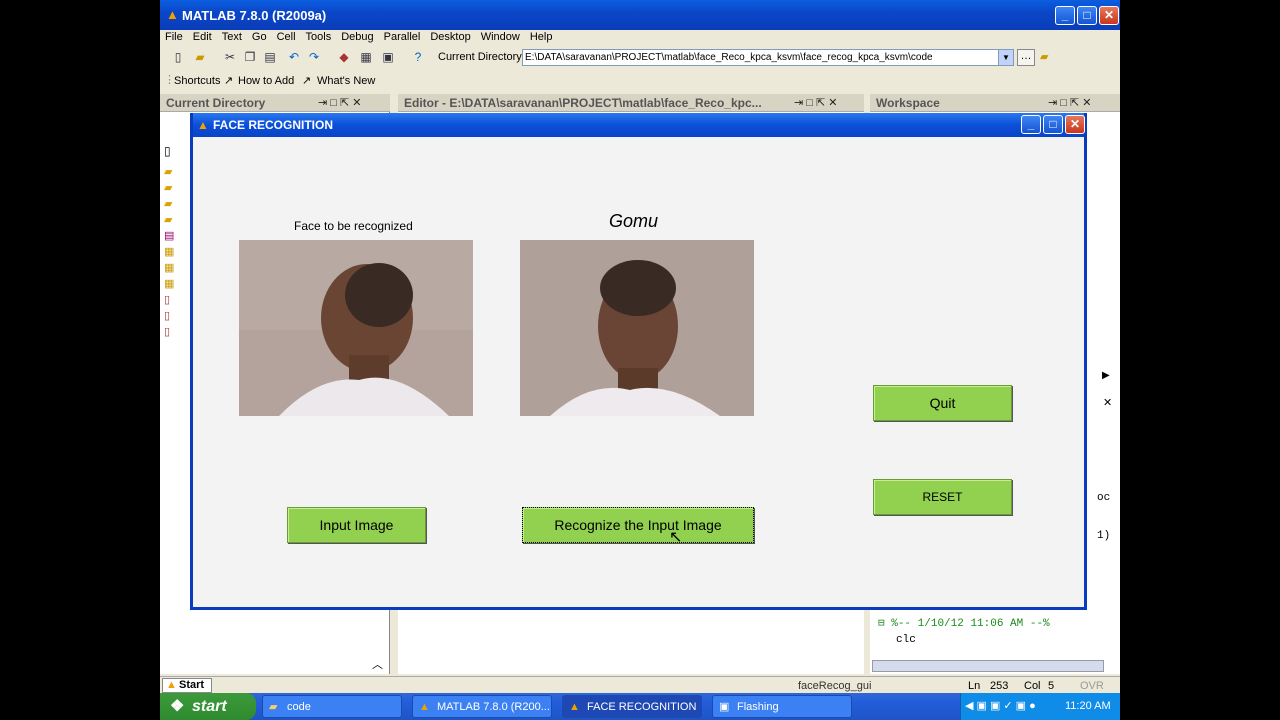 Image resolution: width=1280 pixels, height=720 pixels. Describe the element at coordinates (835, 686) in the screenshot. I see `status-file: faceRecog_gui` at that location.